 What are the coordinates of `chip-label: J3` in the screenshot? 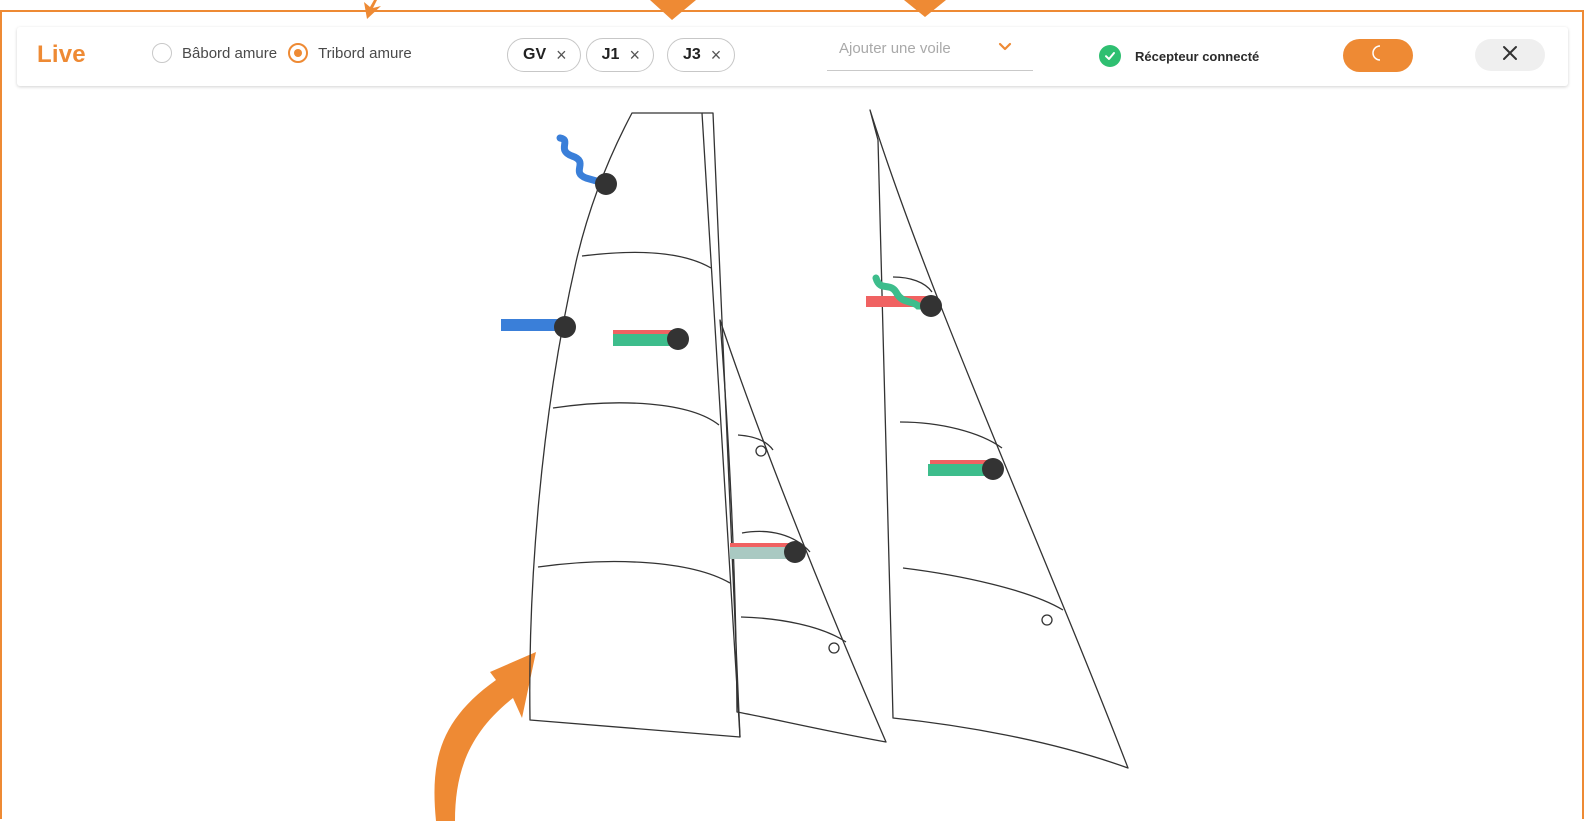 It's located at (691, 54).